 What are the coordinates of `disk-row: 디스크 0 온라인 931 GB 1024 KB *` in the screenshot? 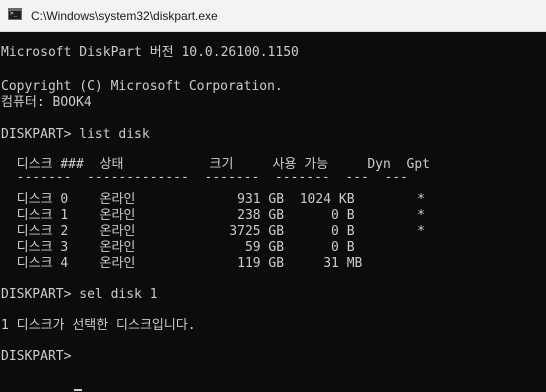 It's located at (213, 199).